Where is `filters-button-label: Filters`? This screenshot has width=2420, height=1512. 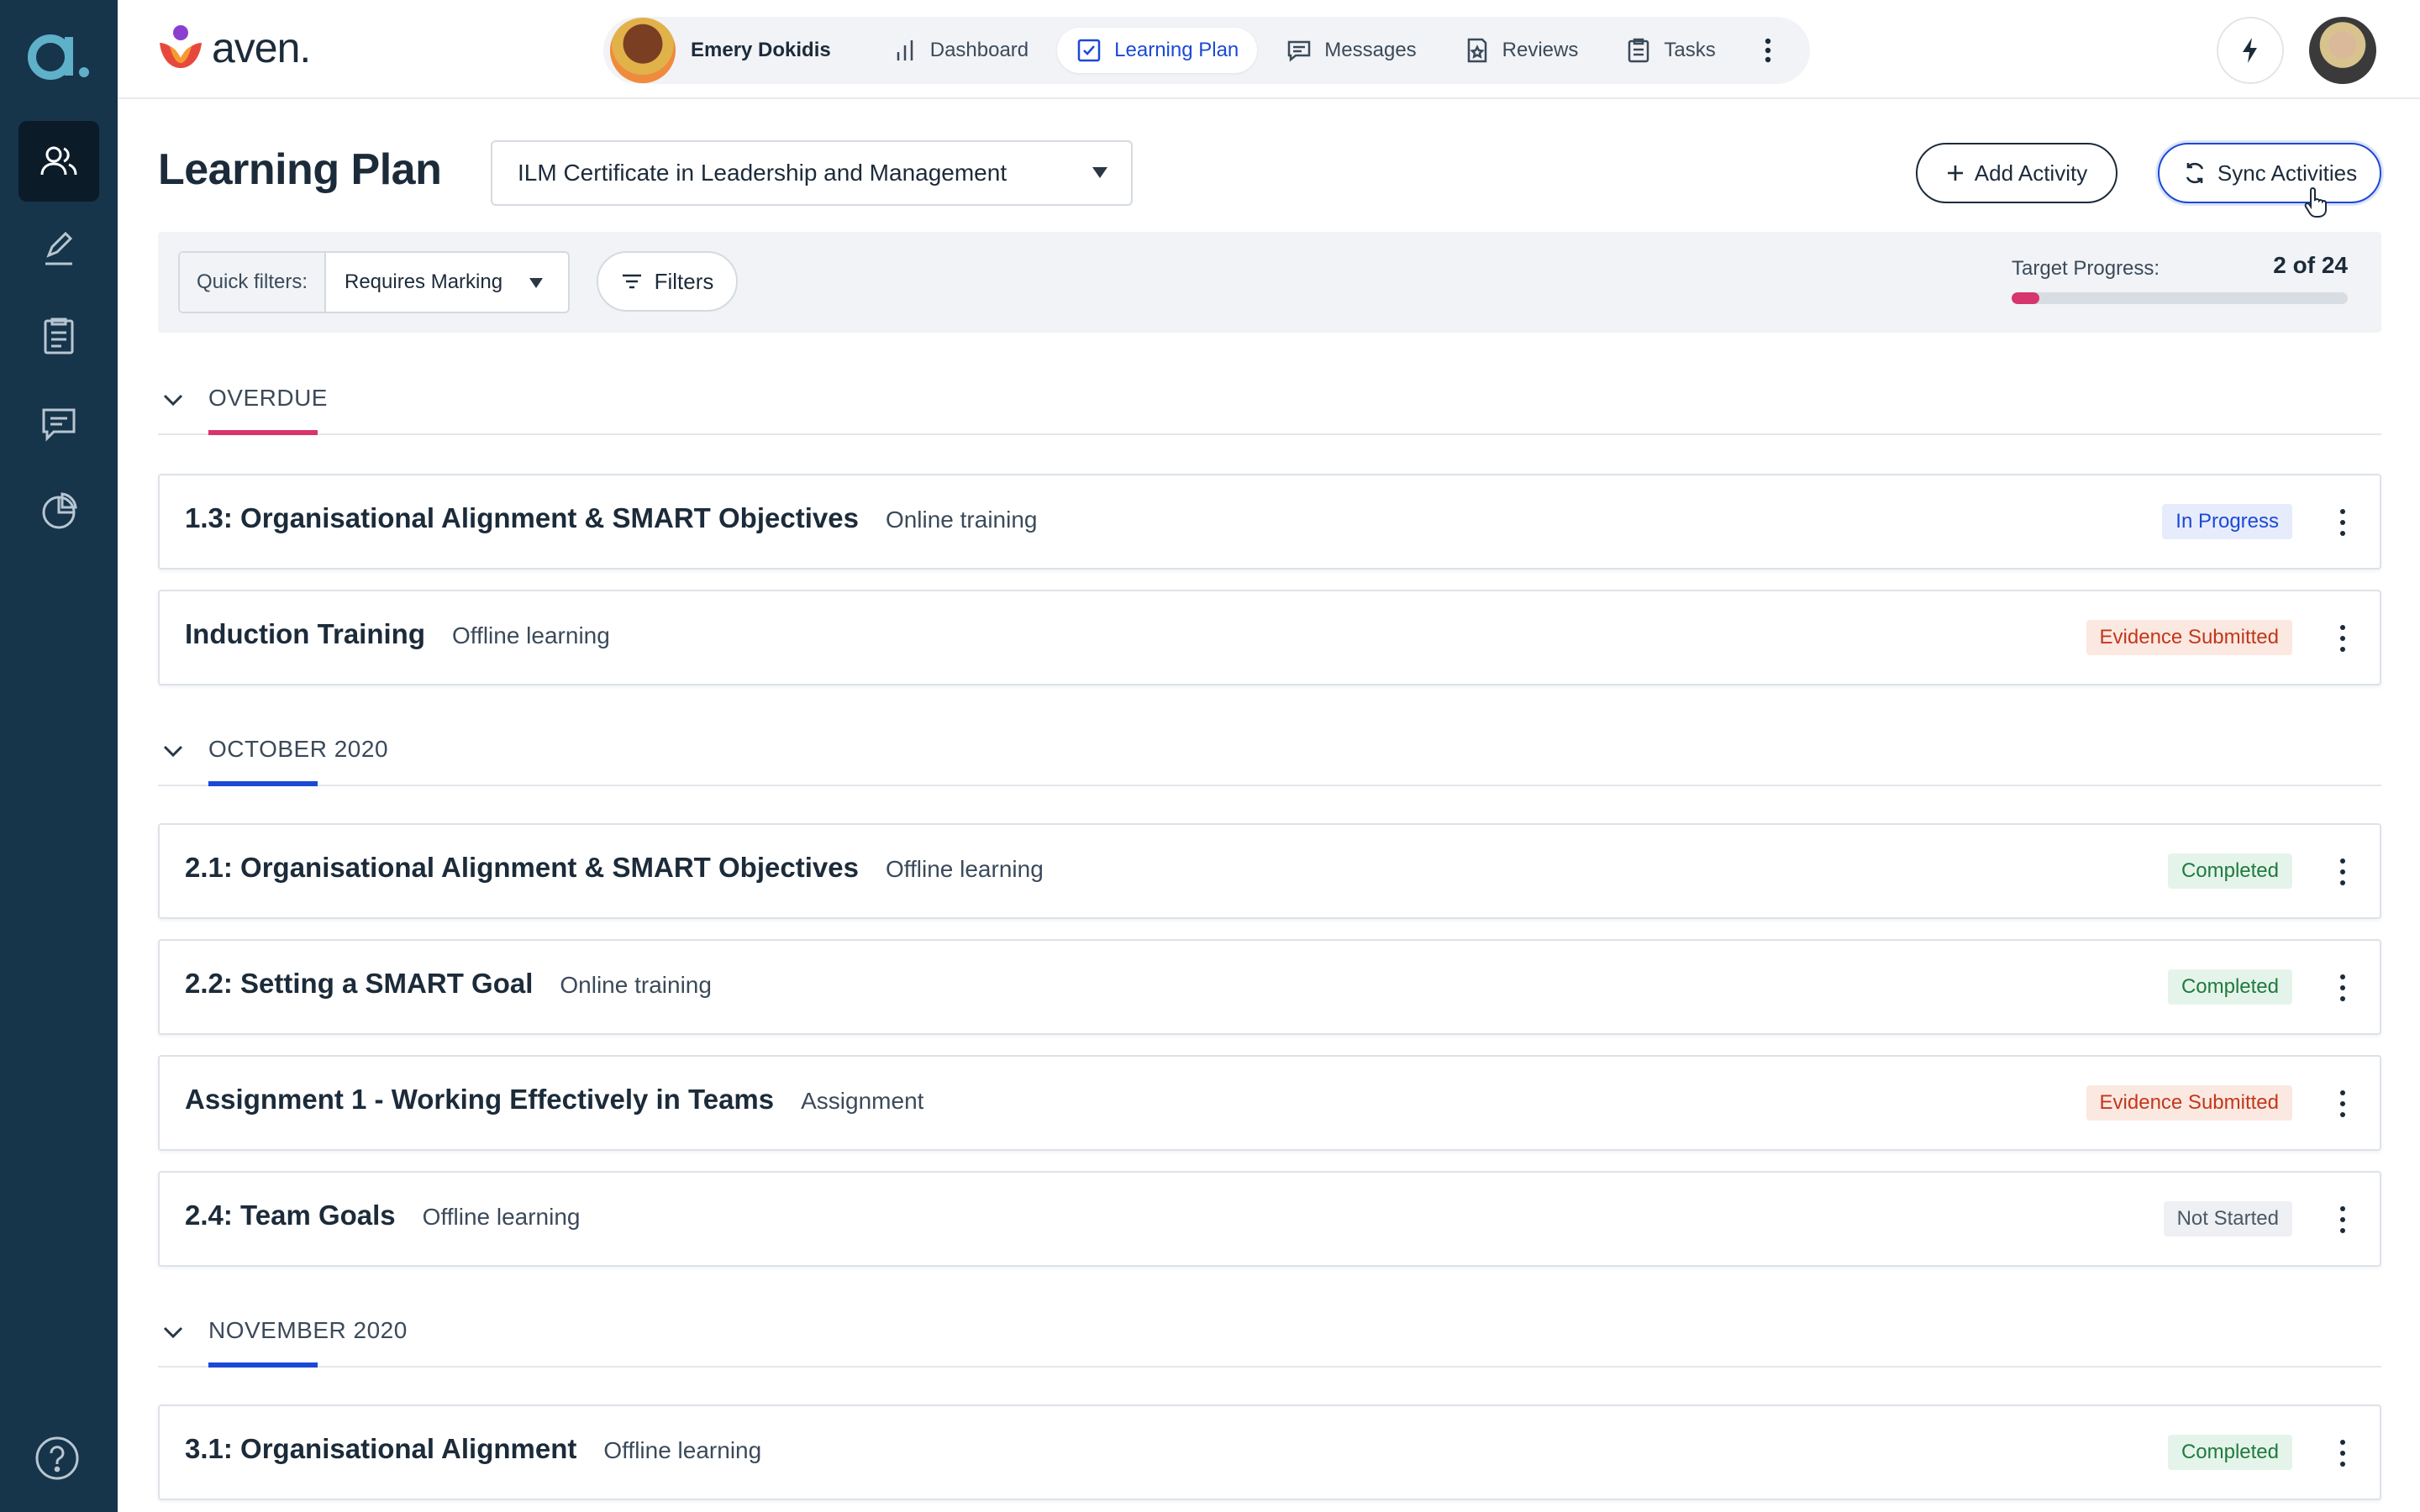
filters-button-label: Filters is located at coordinates (684, 281).